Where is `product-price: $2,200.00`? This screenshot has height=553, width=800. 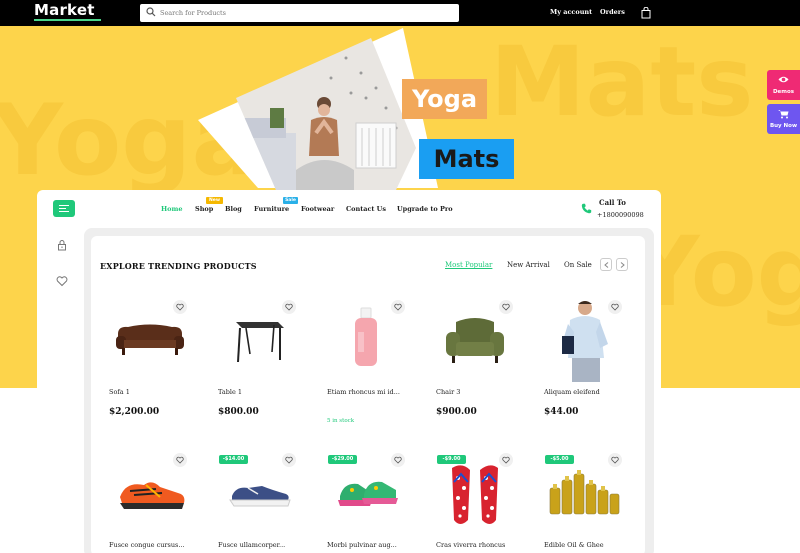 product-price: $2,200.00 is located at coordinates (134, 412).